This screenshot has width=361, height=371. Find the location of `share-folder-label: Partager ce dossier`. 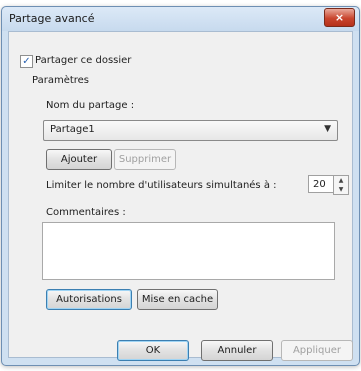

share-folder-label: Partager ce dossier is located at coordinates (83, 60).